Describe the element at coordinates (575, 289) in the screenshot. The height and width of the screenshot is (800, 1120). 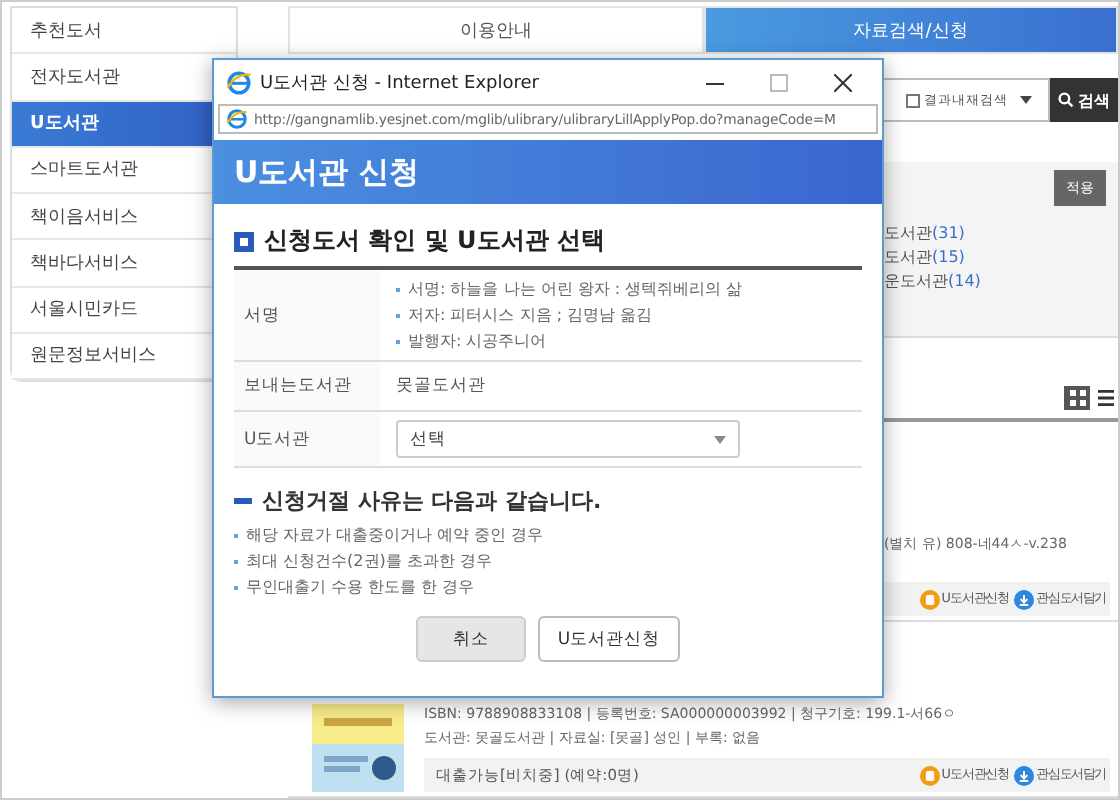
I see `book-info: 서명: 하늘을 나는 어린 왕자 : 생텍쥐베리의 삶` at that location.